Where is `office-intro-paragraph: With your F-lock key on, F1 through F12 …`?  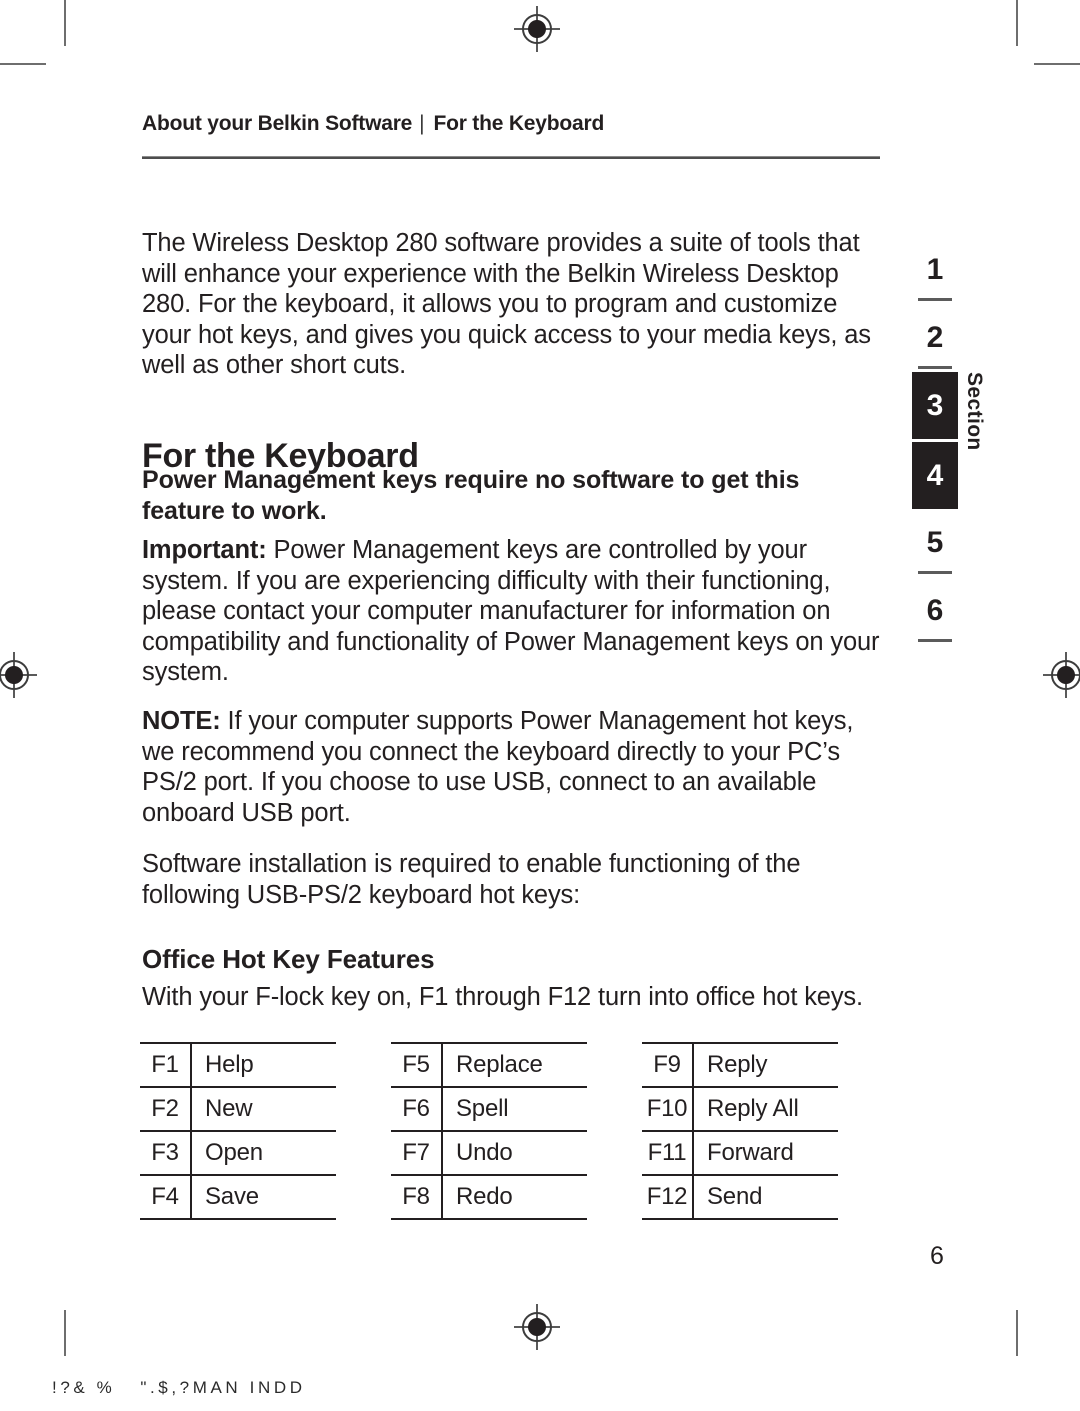 office-intro-paragraph: With your F-lock key on, F1 through F12 … is located at coordinates (516, 997).